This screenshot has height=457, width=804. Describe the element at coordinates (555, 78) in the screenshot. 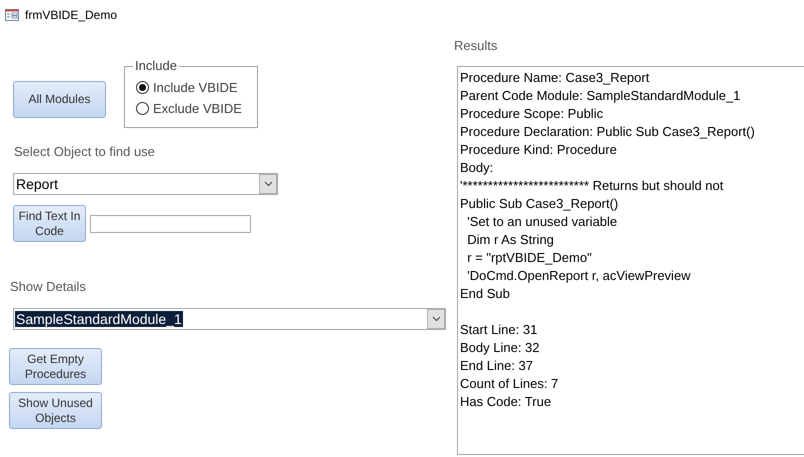

I see `result-line: Procedure Name: Case3_Report` at that location.